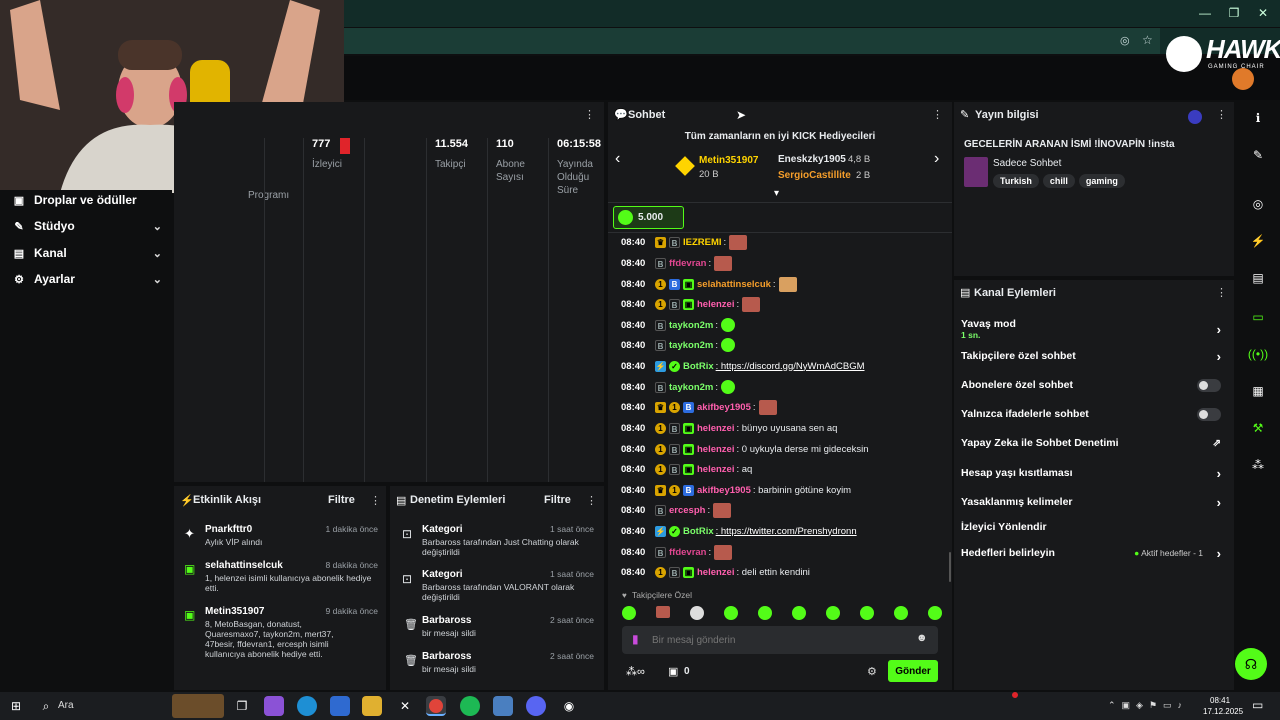  Describe the element at coordinates (1243, 79) in the screenshot. I see `avatar` at that location.